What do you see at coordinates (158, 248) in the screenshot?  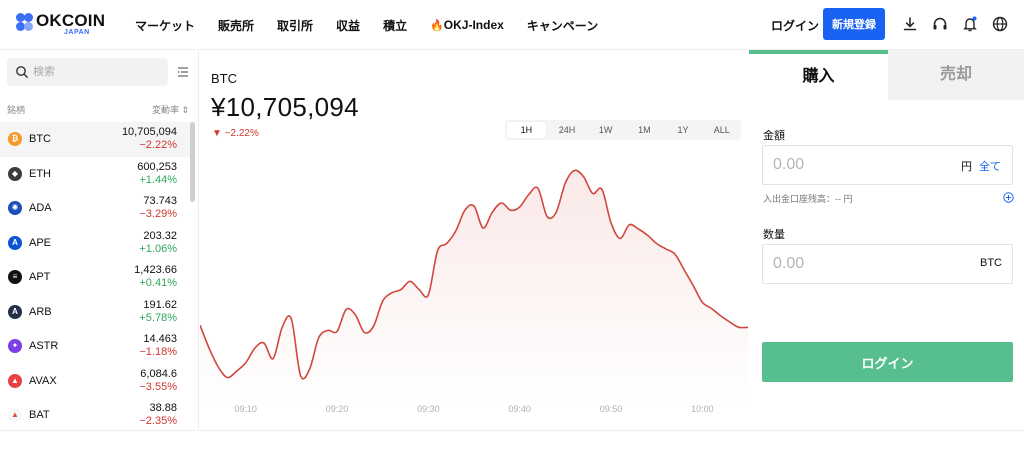 I see `coin-change: +1.06%` at bounding box center [158, 248].